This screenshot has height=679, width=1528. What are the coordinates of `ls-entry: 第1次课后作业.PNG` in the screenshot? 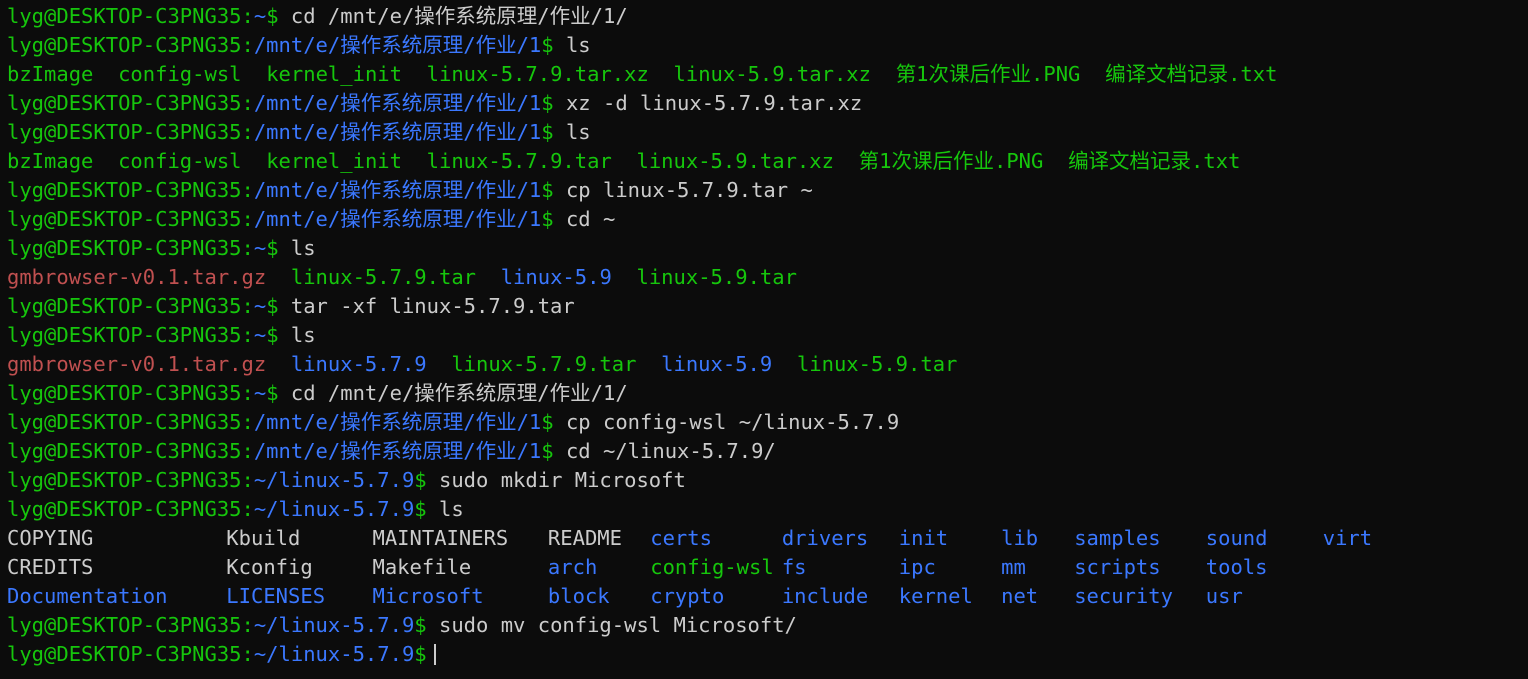 It's located at (988, 74).